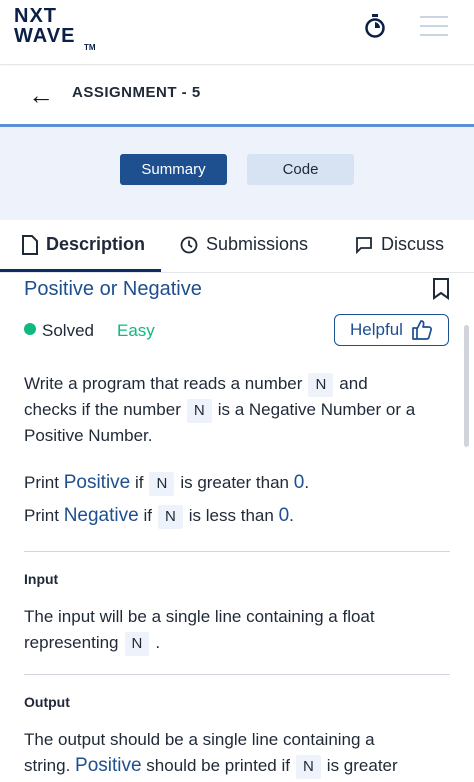 This screenshot has width=474, height=782. I want to click on positive-rule: Print Positive if Nis greater than 0., so click(166, 483).